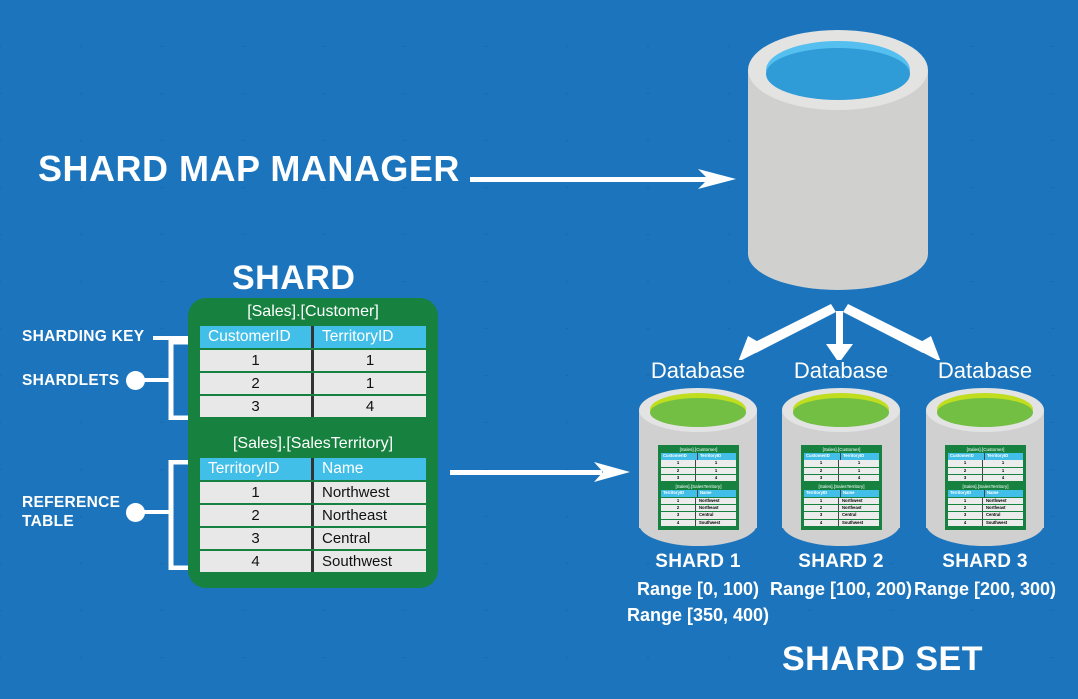 This screenshot has height=699, width=1078. What do you see at coordinates (249, 168) in the screenshot?
I see `page-title-shard-map-manager: SHARD MAP MANAGER` at bounding box center [249, 168].